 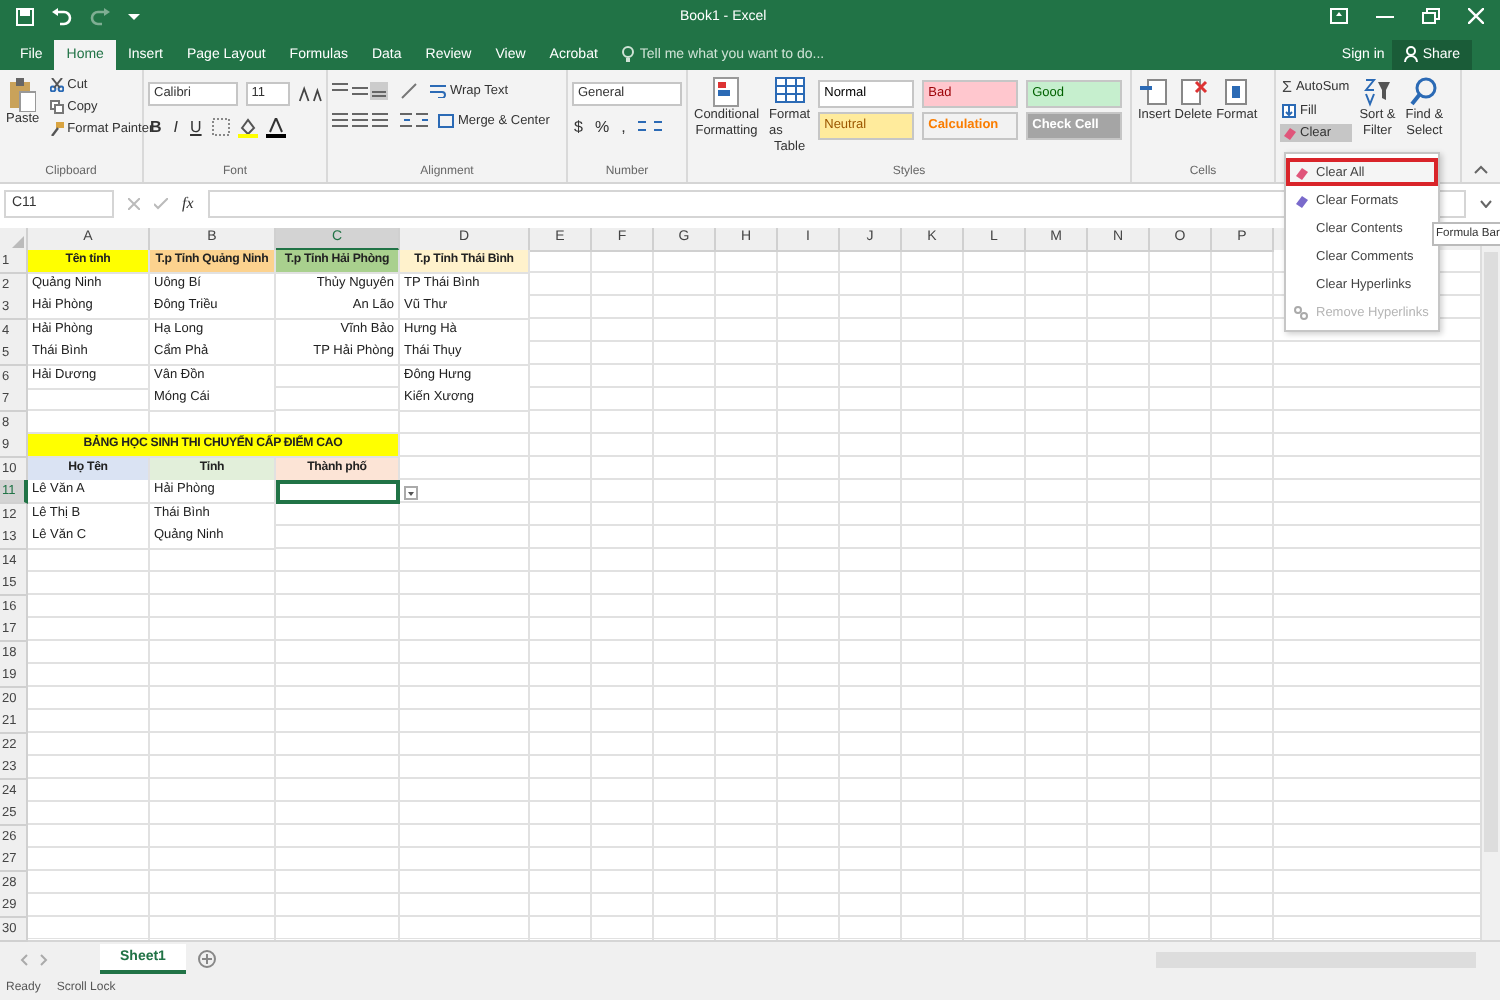 I want to click on ribbon-display-icon, so click(x=1339, y=16).